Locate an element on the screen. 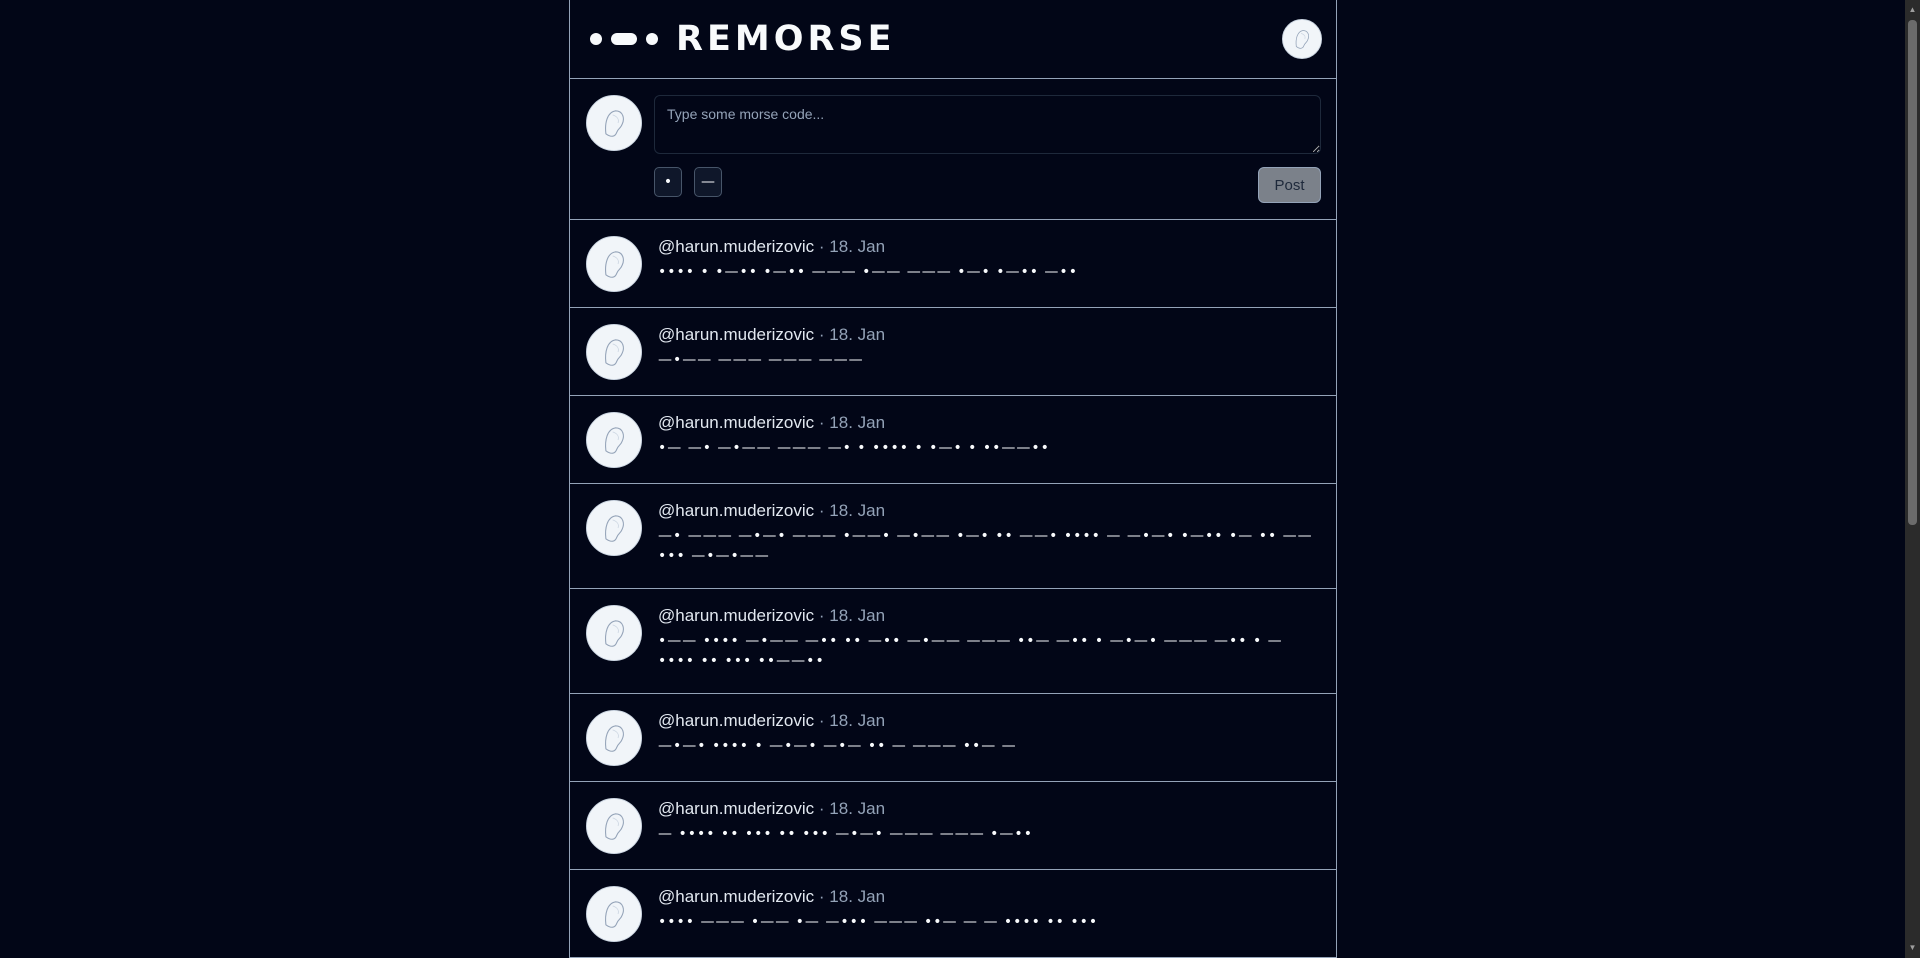 Image resolution: width=1920 pixels, height=958 pixels. morse-input is located at coordinates (987, 124).